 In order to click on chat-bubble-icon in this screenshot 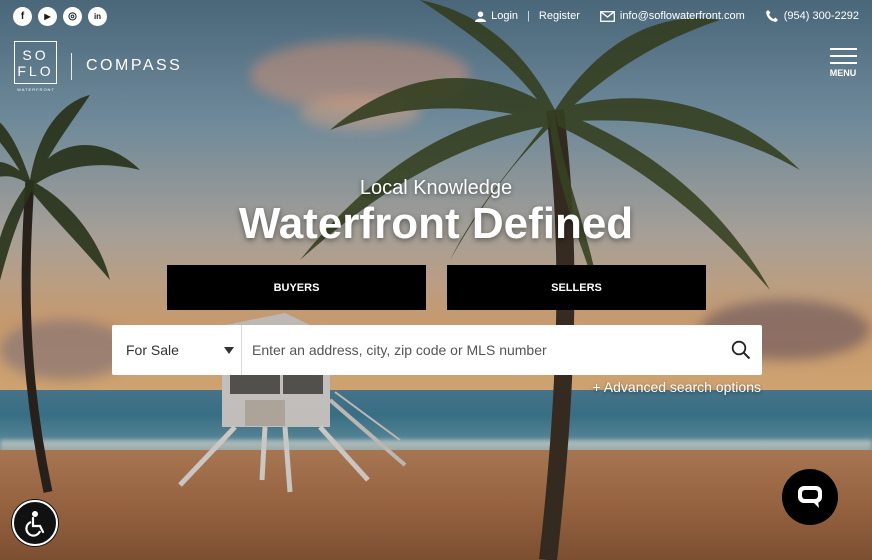, I will do `click(810, 497)`.